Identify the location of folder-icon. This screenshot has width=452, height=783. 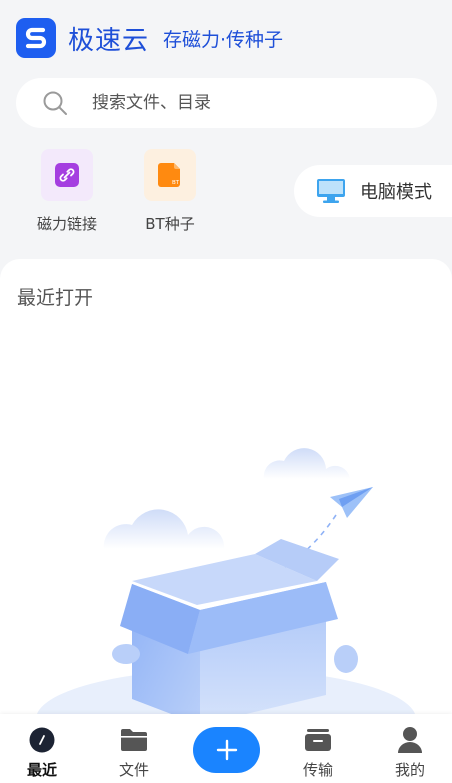
(134, 740).